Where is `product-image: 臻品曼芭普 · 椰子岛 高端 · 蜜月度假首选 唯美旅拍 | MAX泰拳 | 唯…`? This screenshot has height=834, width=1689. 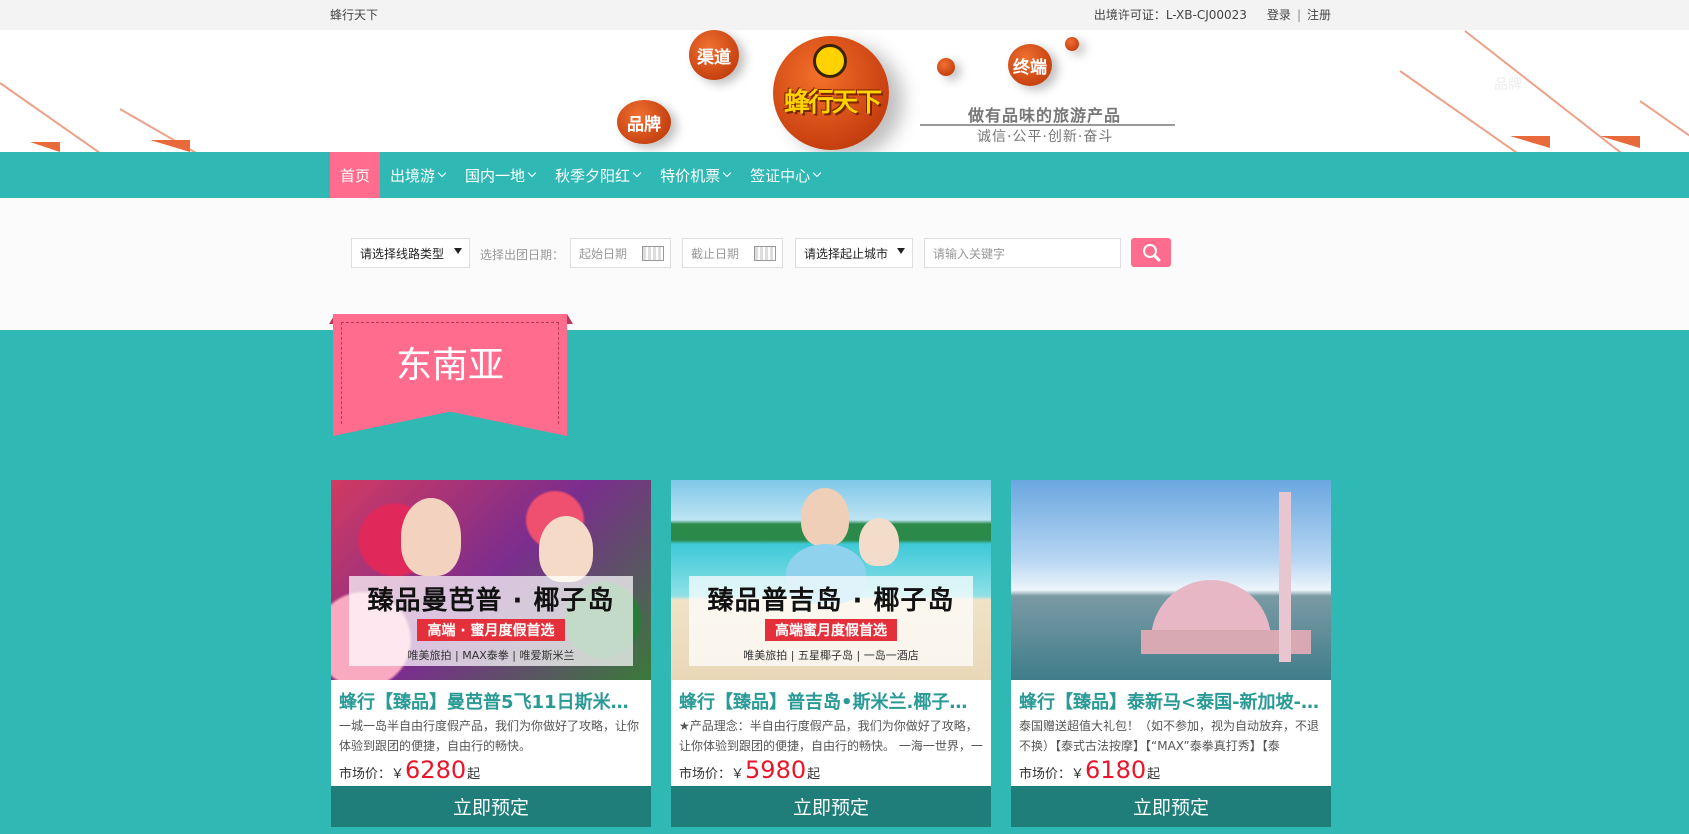
product-image: 臻品曼芭普 · 椰子岛 高端 · 蜜月度假首选 唯美旅拍 | MAX泰拳 | 唯… is located at coordinates (491, 580).